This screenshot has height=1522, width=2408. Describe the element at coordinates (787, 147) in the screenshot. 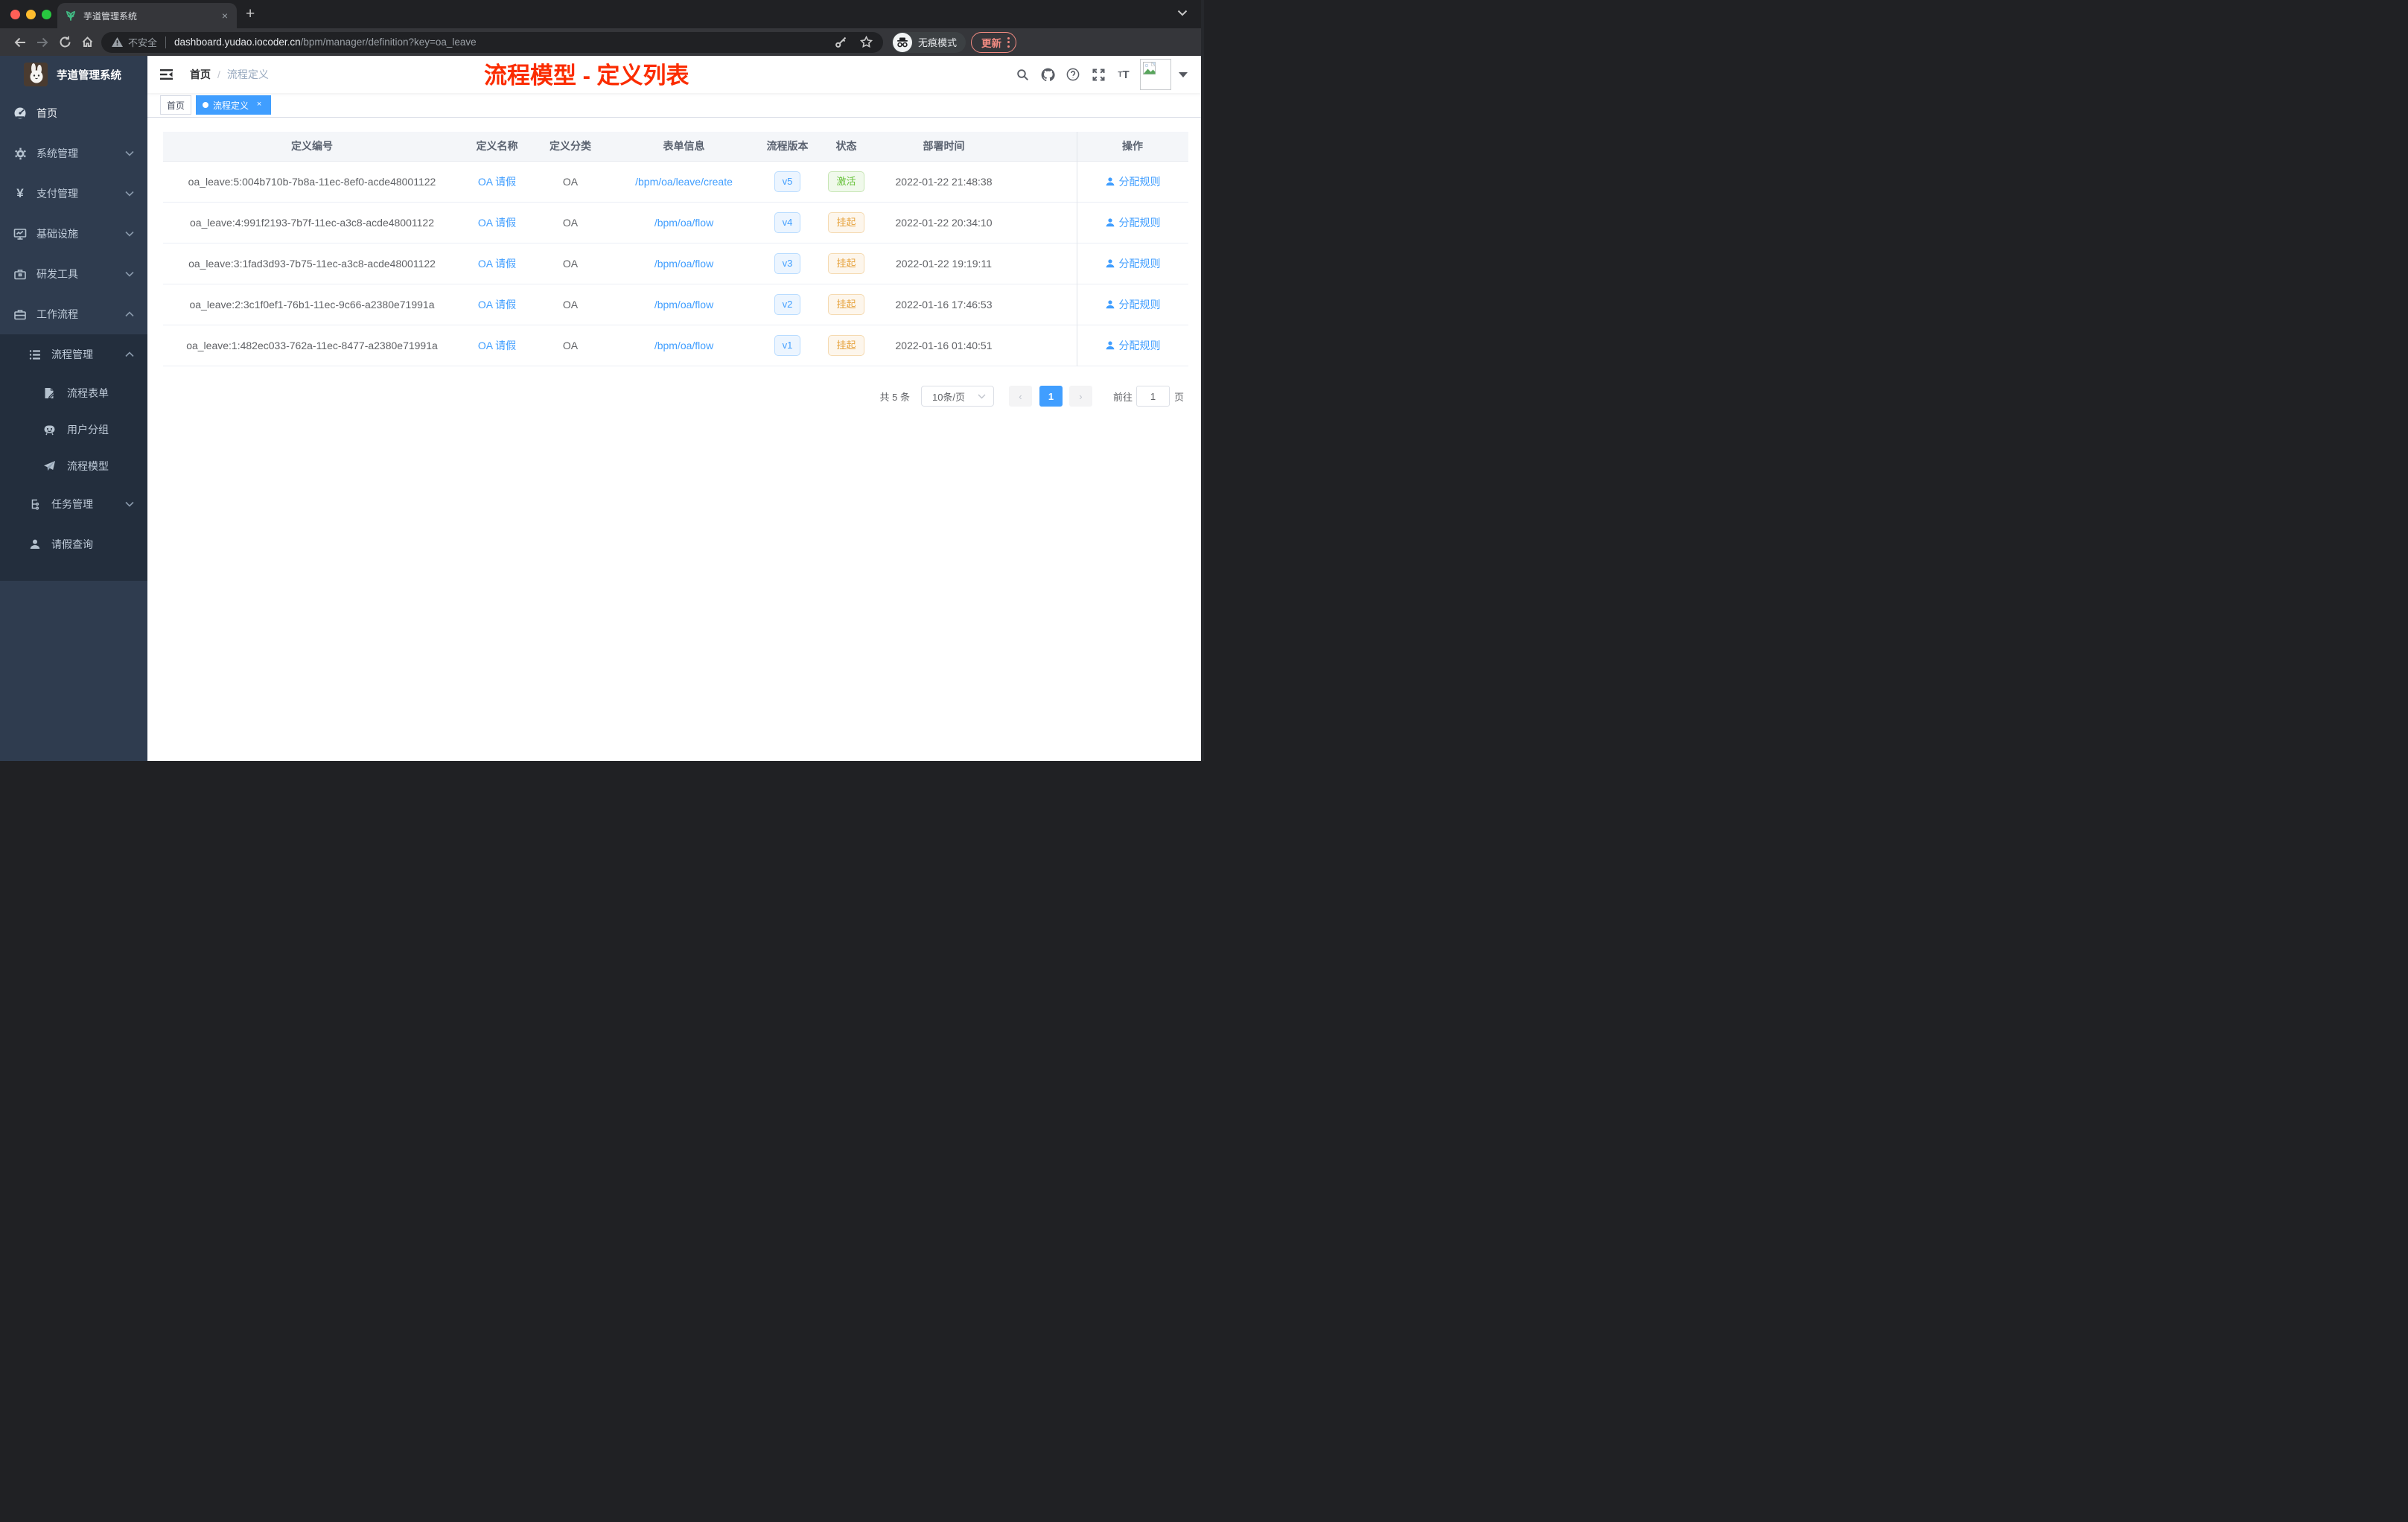

I see `col-header-version: 流程版本` at that location.